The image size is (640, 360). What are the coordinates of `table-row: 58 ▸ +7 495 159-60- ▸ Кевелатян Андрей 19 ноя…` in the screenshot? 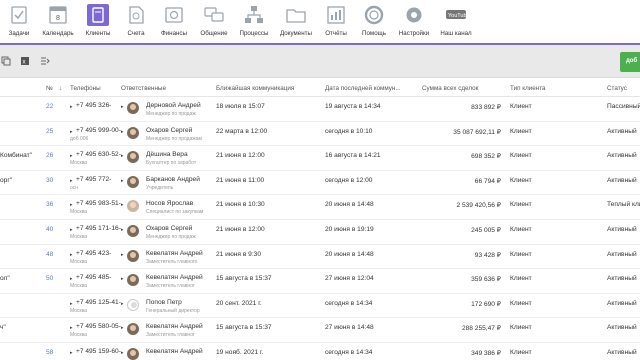 It's located at (320, 351).